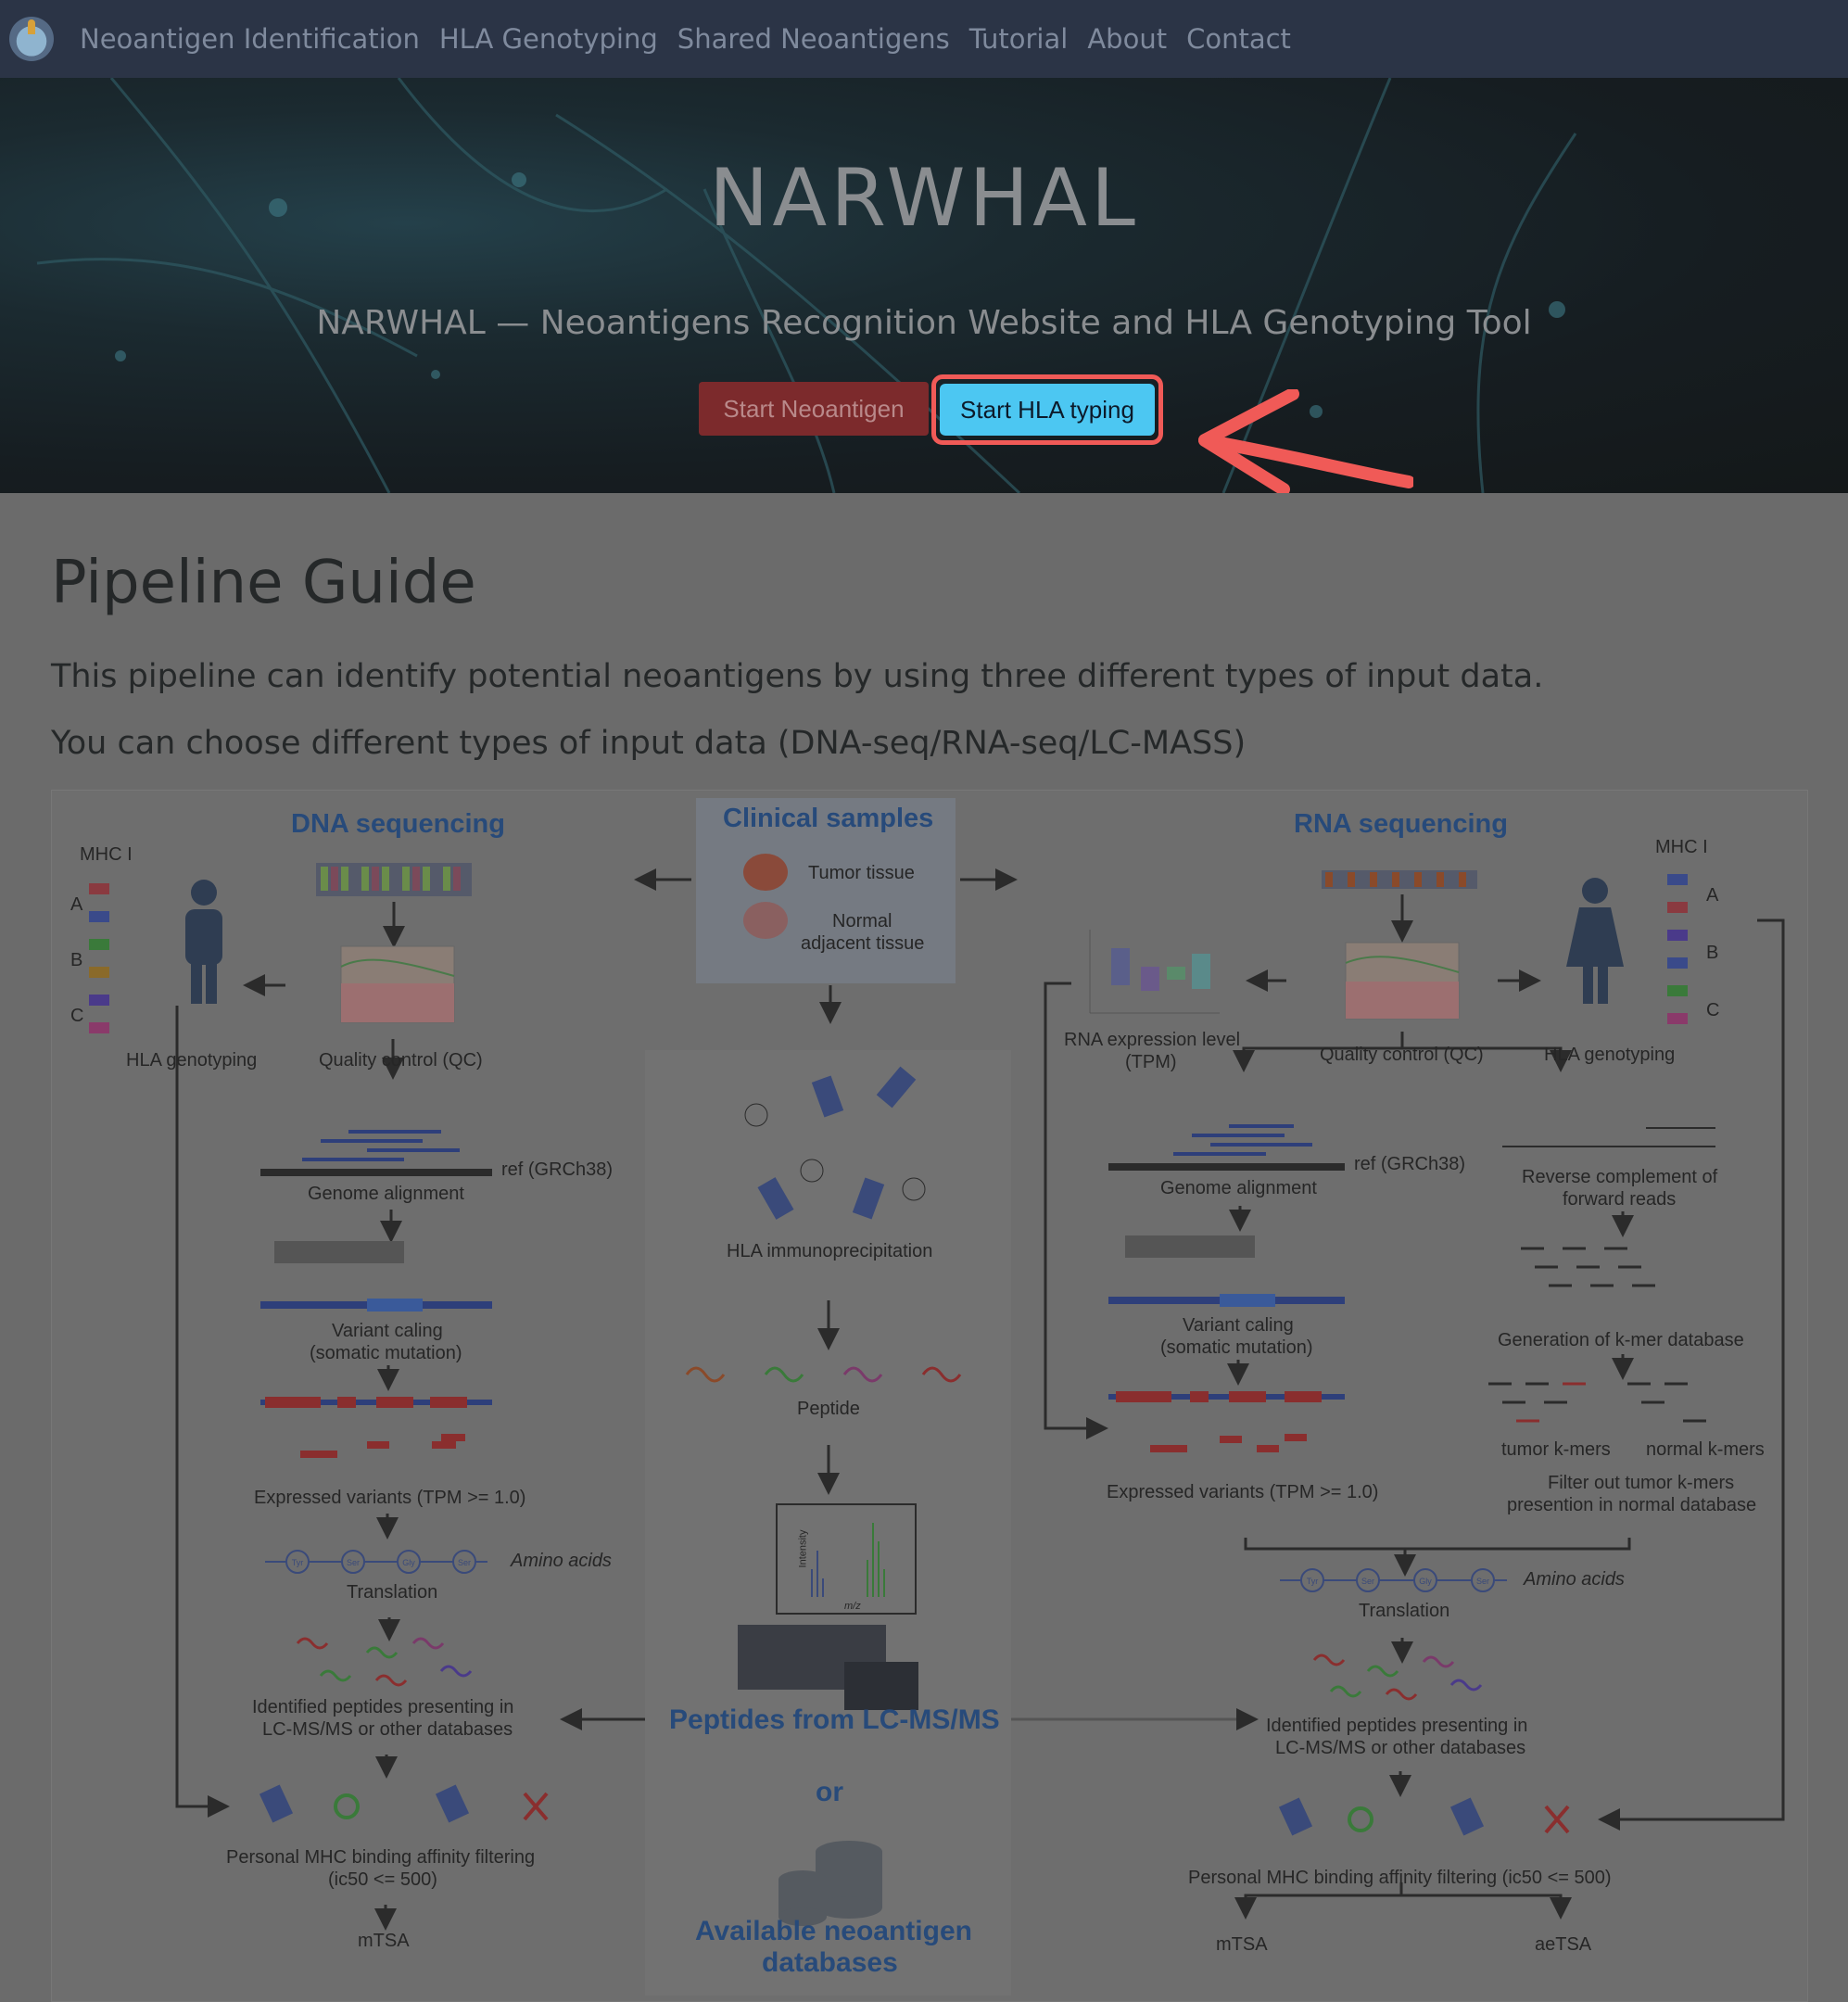  I want to click on peptides-lcms-heading: Peptides from LC-MS/MS, so click(834, 1719).